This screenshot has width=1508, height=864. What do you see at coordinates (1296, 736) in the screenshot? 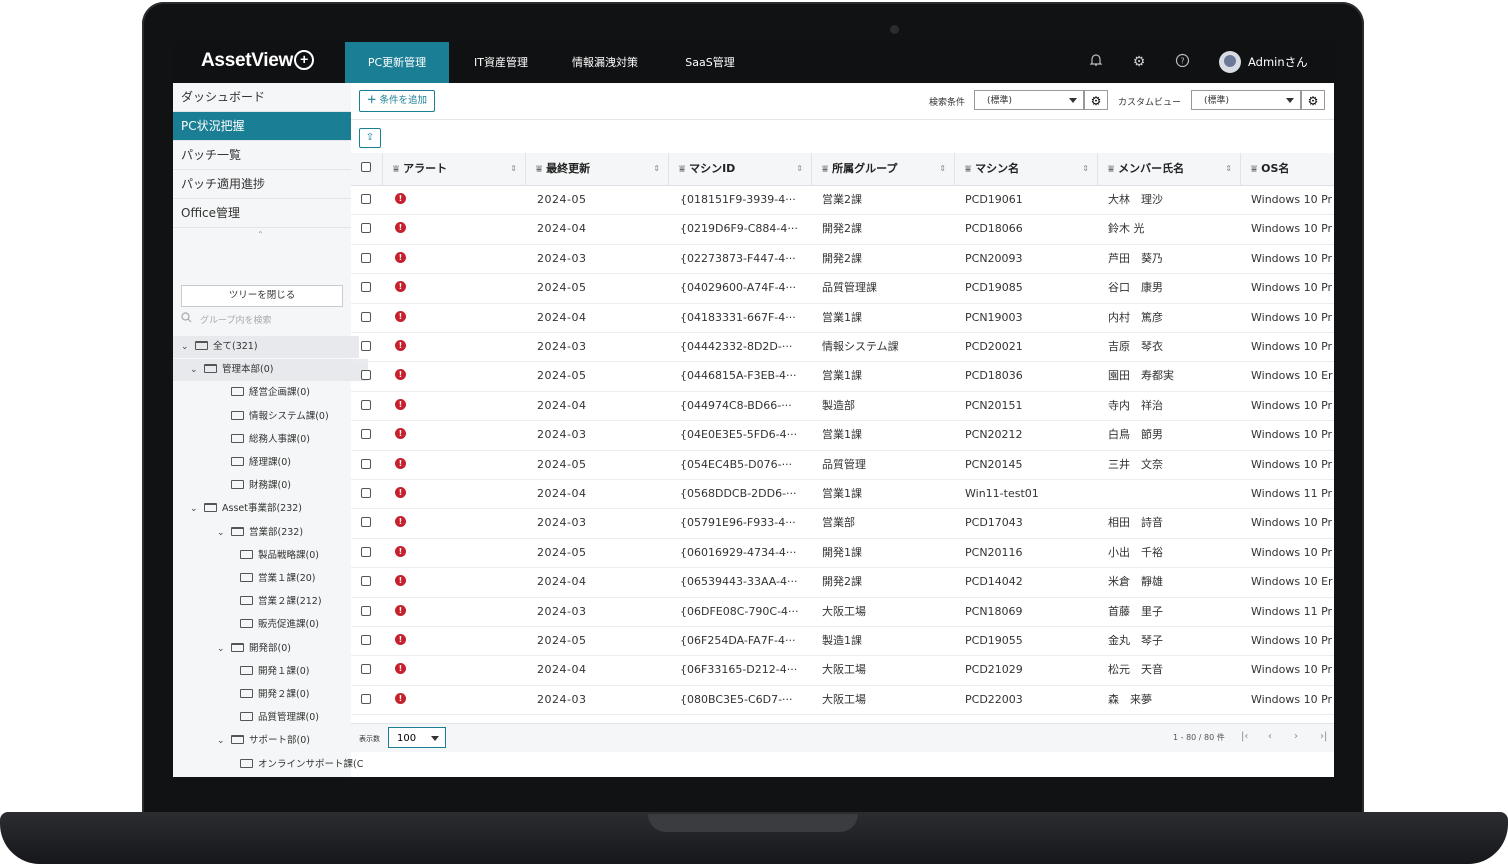
I see `next-page-icon: ›` at bounding box center [1296, 736].